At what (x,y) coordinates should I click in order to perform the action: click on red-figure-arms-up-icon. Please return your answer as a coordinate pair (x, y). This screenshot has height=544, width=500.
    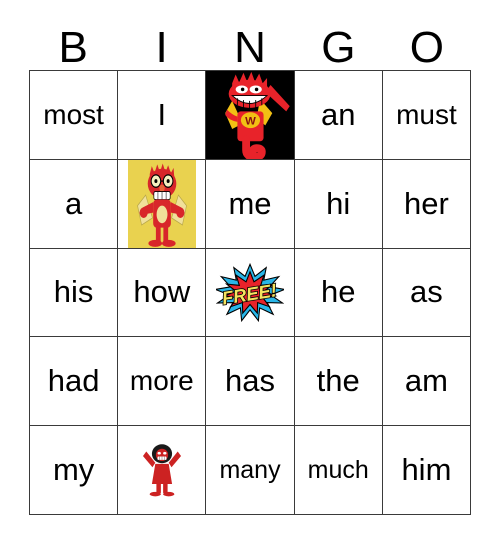
    Looking at the image, I should click on (162, 470).